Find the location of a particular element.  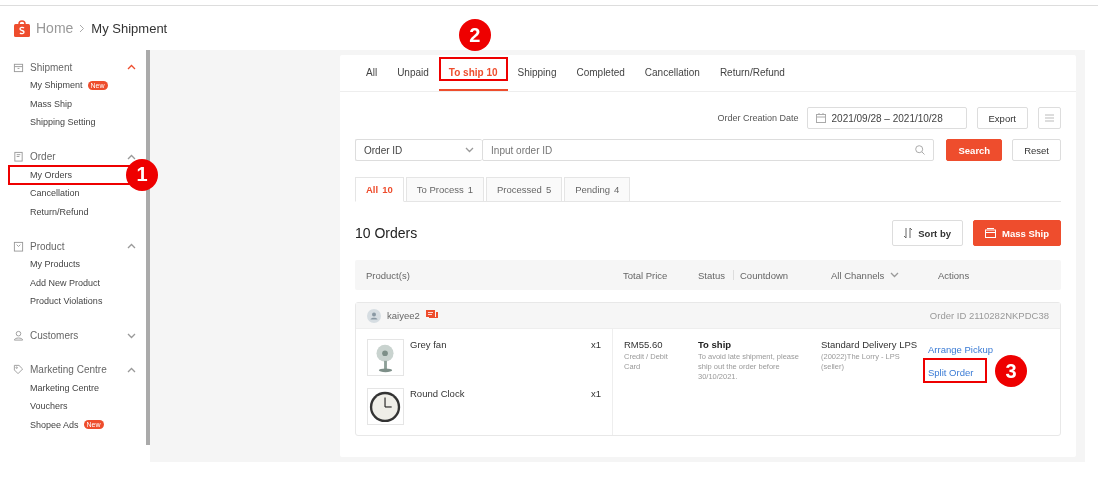

sort-button: Sort by is located at coordinates (927, 233).